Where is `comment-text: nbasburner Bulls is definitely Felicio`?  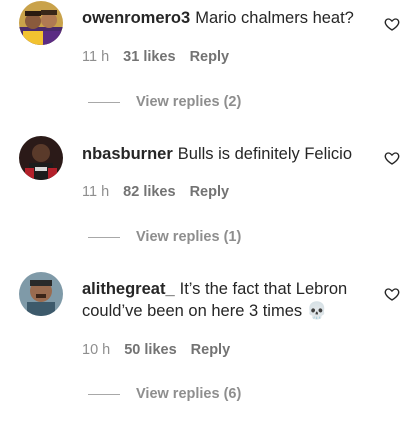 comment-text: nbasburner Bulls is definitely Felicio is located at coordinates (227, 154).